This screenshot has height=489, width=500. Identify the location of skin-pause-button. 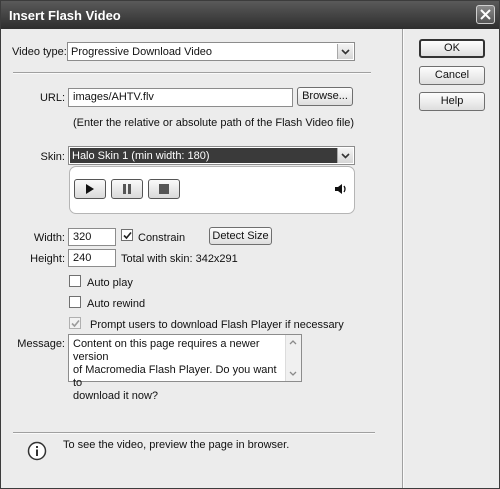
(127, 189).